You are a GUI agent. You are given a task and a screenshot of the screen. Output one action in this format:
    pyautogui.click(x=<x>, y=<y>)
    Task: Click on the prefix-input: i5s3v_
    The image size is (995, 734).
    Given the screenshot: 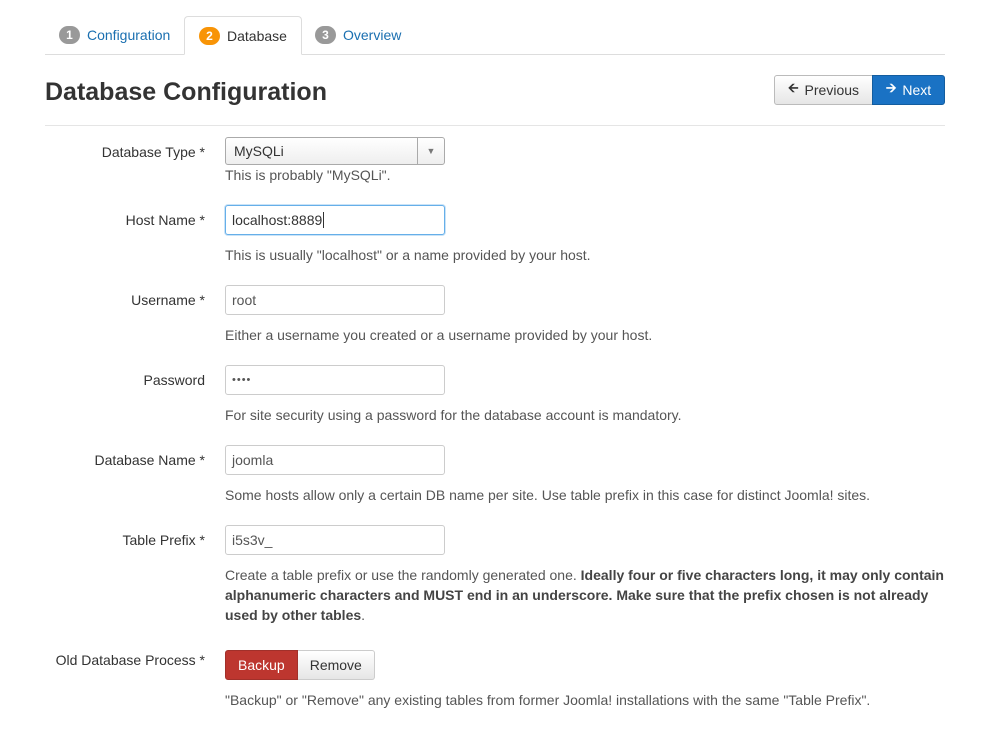 What is the action you would take?
    pyautogui.click(x=335, y=540)
    